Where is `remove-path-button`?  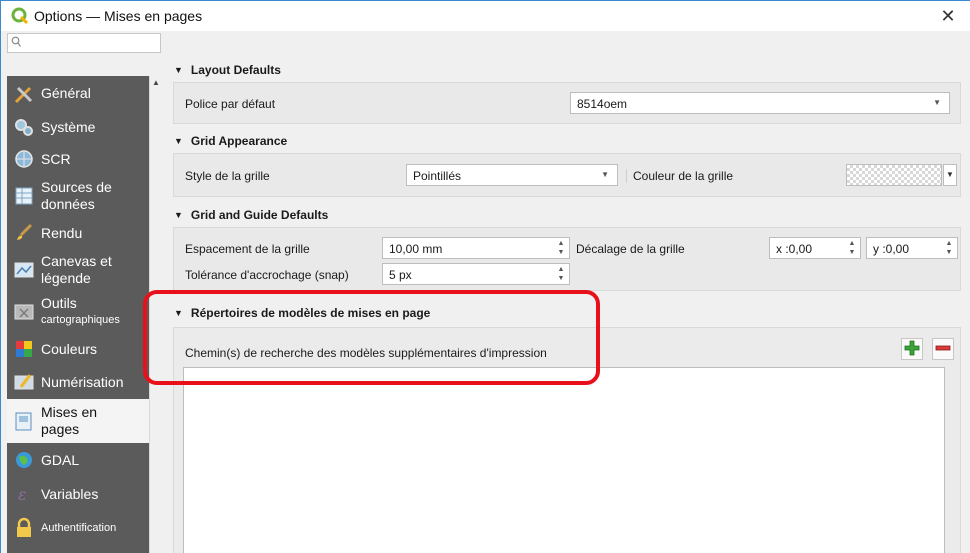
remove-path-button is located at coordinates (943, 349).